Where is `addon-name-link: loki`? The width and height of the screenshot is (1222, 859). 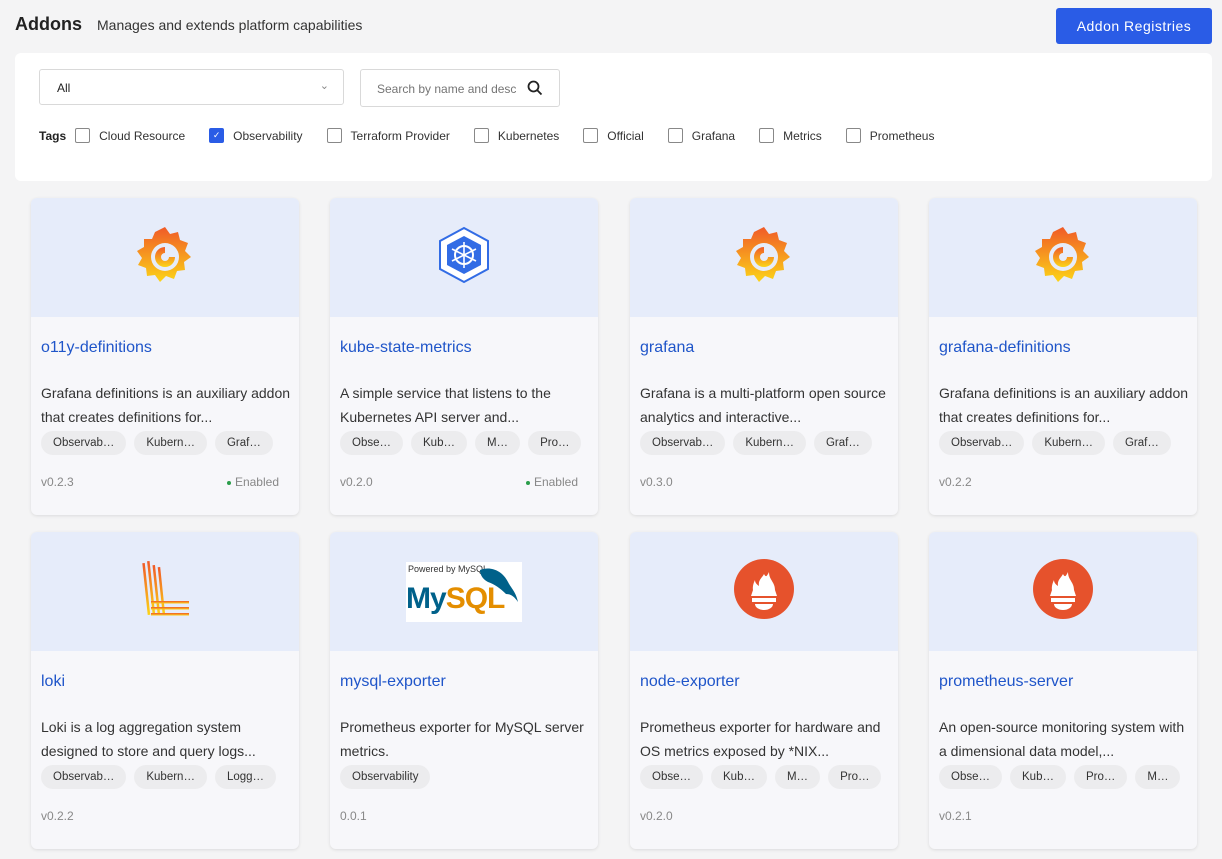 addon-name-link: loki is located at coordinates (53, 682).